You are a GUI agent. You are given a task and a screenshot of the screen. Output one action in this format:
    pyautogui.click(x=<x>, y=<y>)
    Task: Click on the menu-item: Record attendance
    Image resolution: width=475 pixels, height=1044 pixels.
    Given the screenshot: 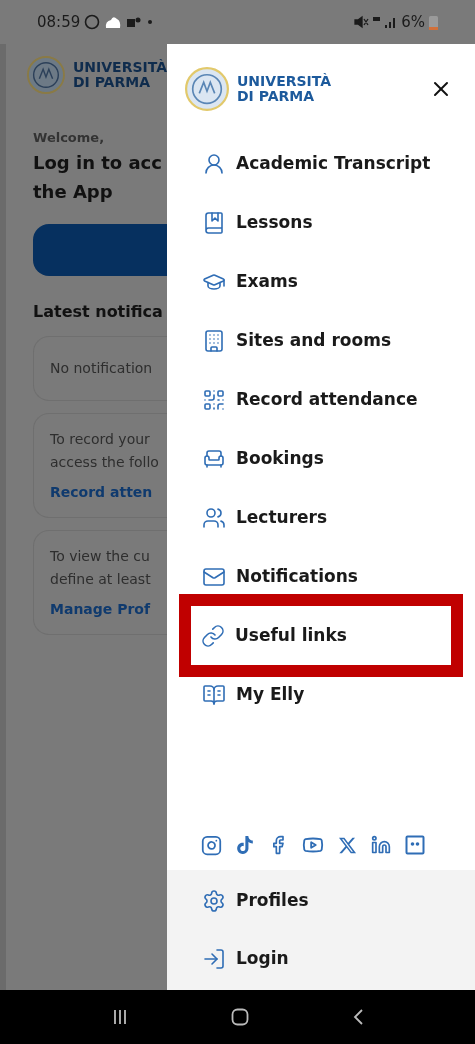 What is the action you would take?
    pyautogui.click(x=321, y=399)
    